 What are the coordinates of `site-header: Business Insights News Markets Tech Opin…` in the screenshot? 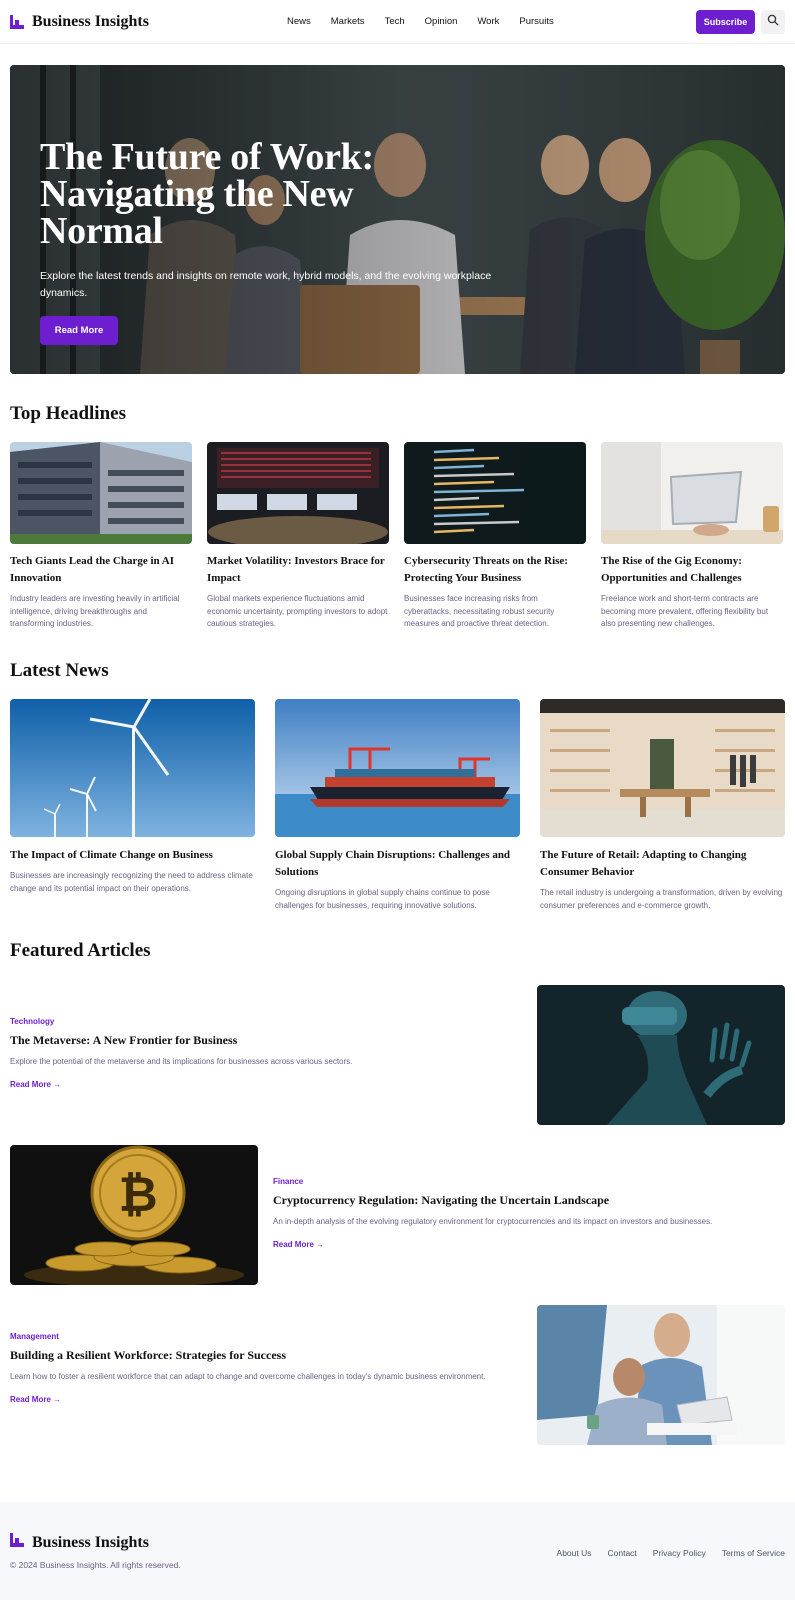 It's located at (397, 22).